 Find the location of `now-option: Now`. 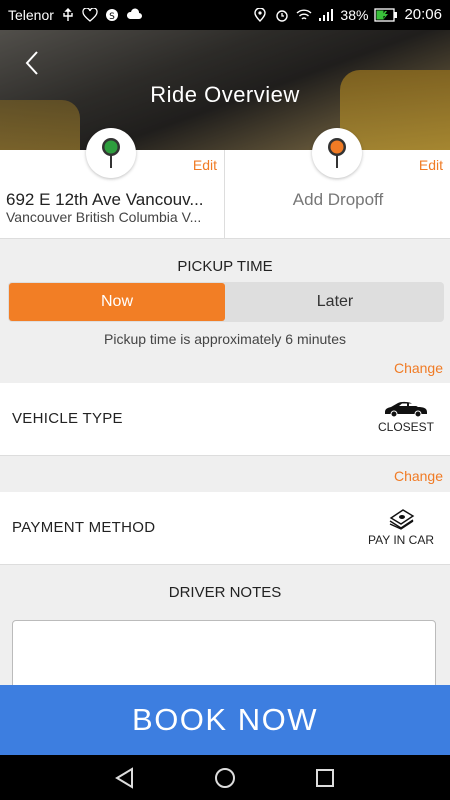

now-option: Now is located at coordinates (117, 302).